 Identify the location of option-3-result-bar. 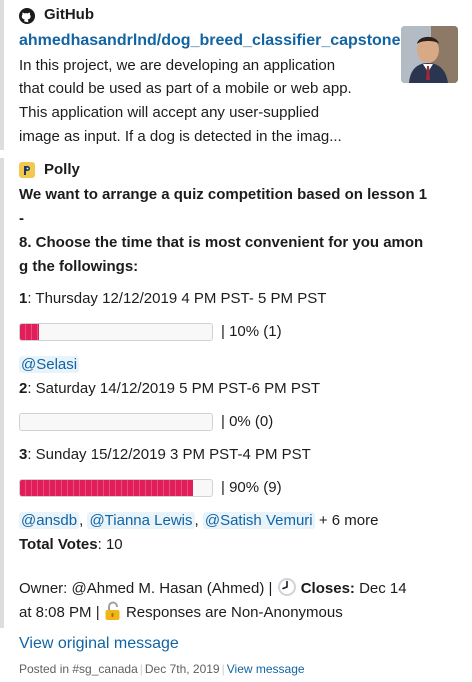
(116, 488).